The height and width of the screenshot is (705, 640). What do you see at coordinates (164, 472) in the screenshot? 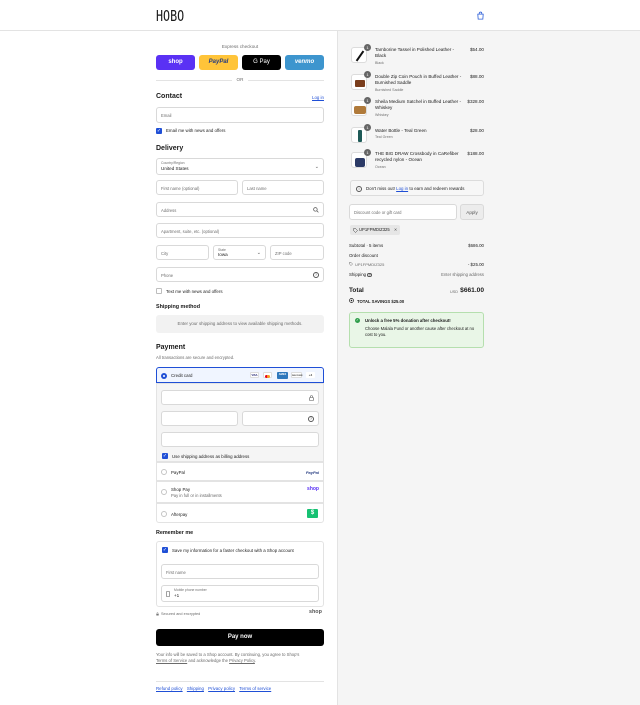
I see `paypal-radio` at bounding box center [164, 472].